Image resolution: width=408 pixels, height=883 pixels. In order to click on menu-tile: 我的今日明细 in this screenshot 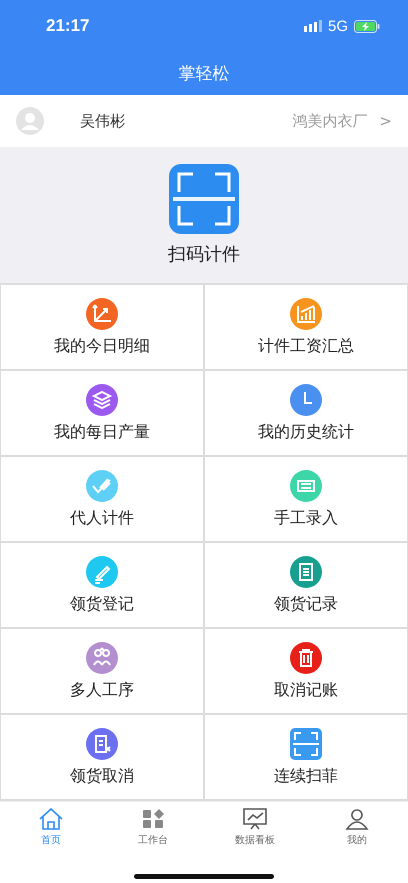, I will do `click(102, 327)`.